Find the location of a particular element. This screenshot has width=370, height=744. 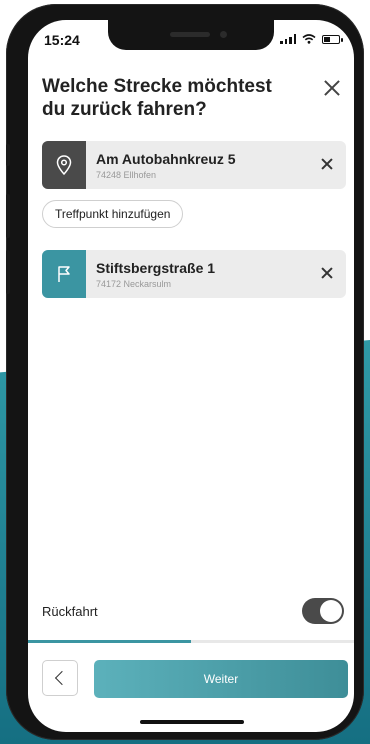

destination-card: Stiftsbergstraße 1 74172 Neckarsulm is located at coordinates (194, 274).